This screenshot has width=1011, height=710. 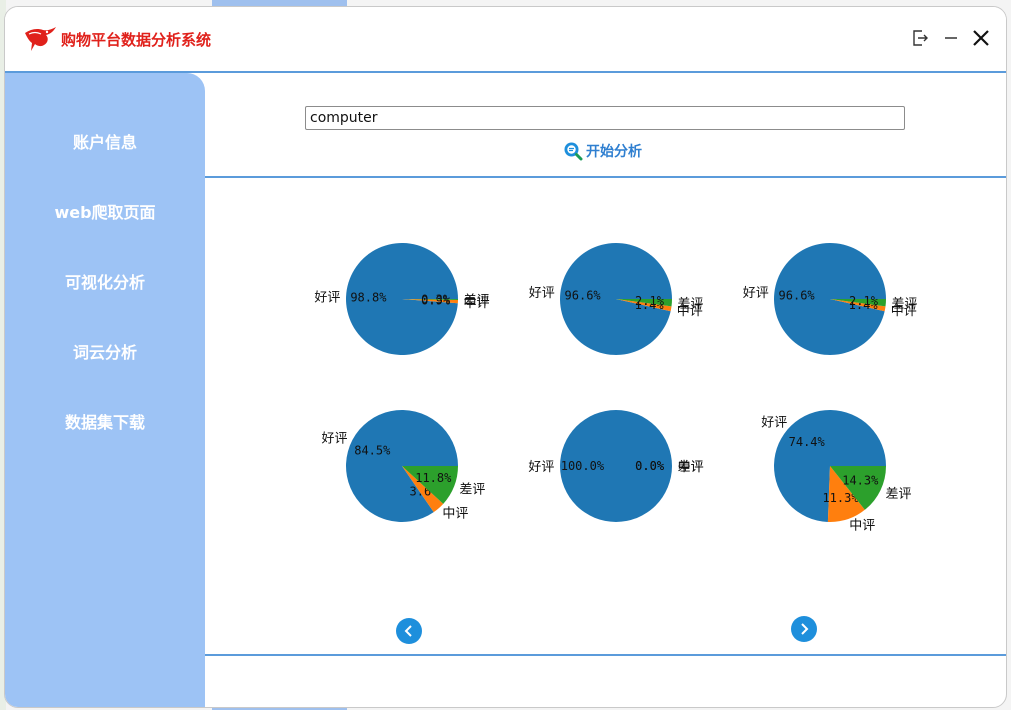 I want to click on pie-percent-label: 84.5%, so click(x=372, y=450).